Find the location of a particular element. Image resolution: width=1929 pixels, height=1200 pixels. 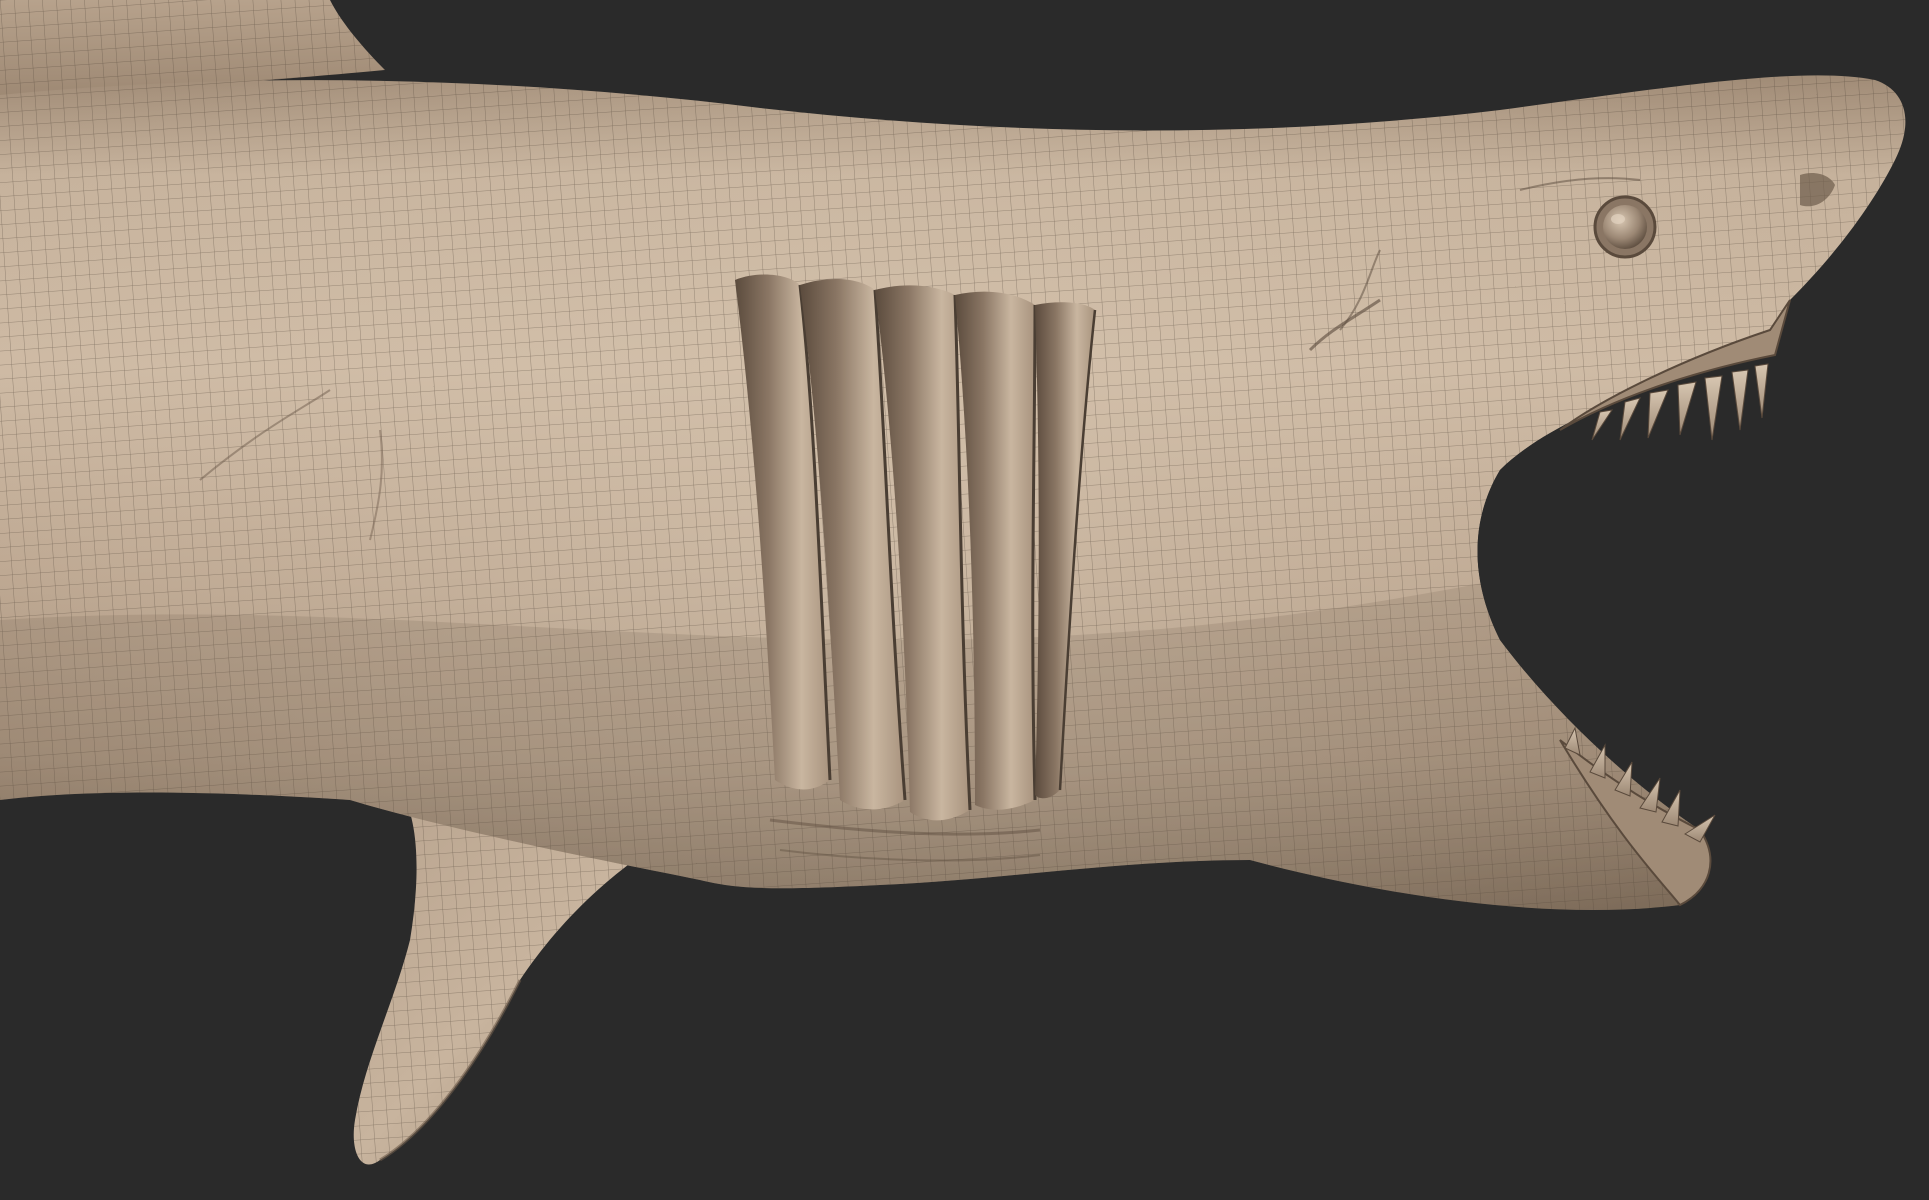

gill-slits is located at coordinates (916, 547).